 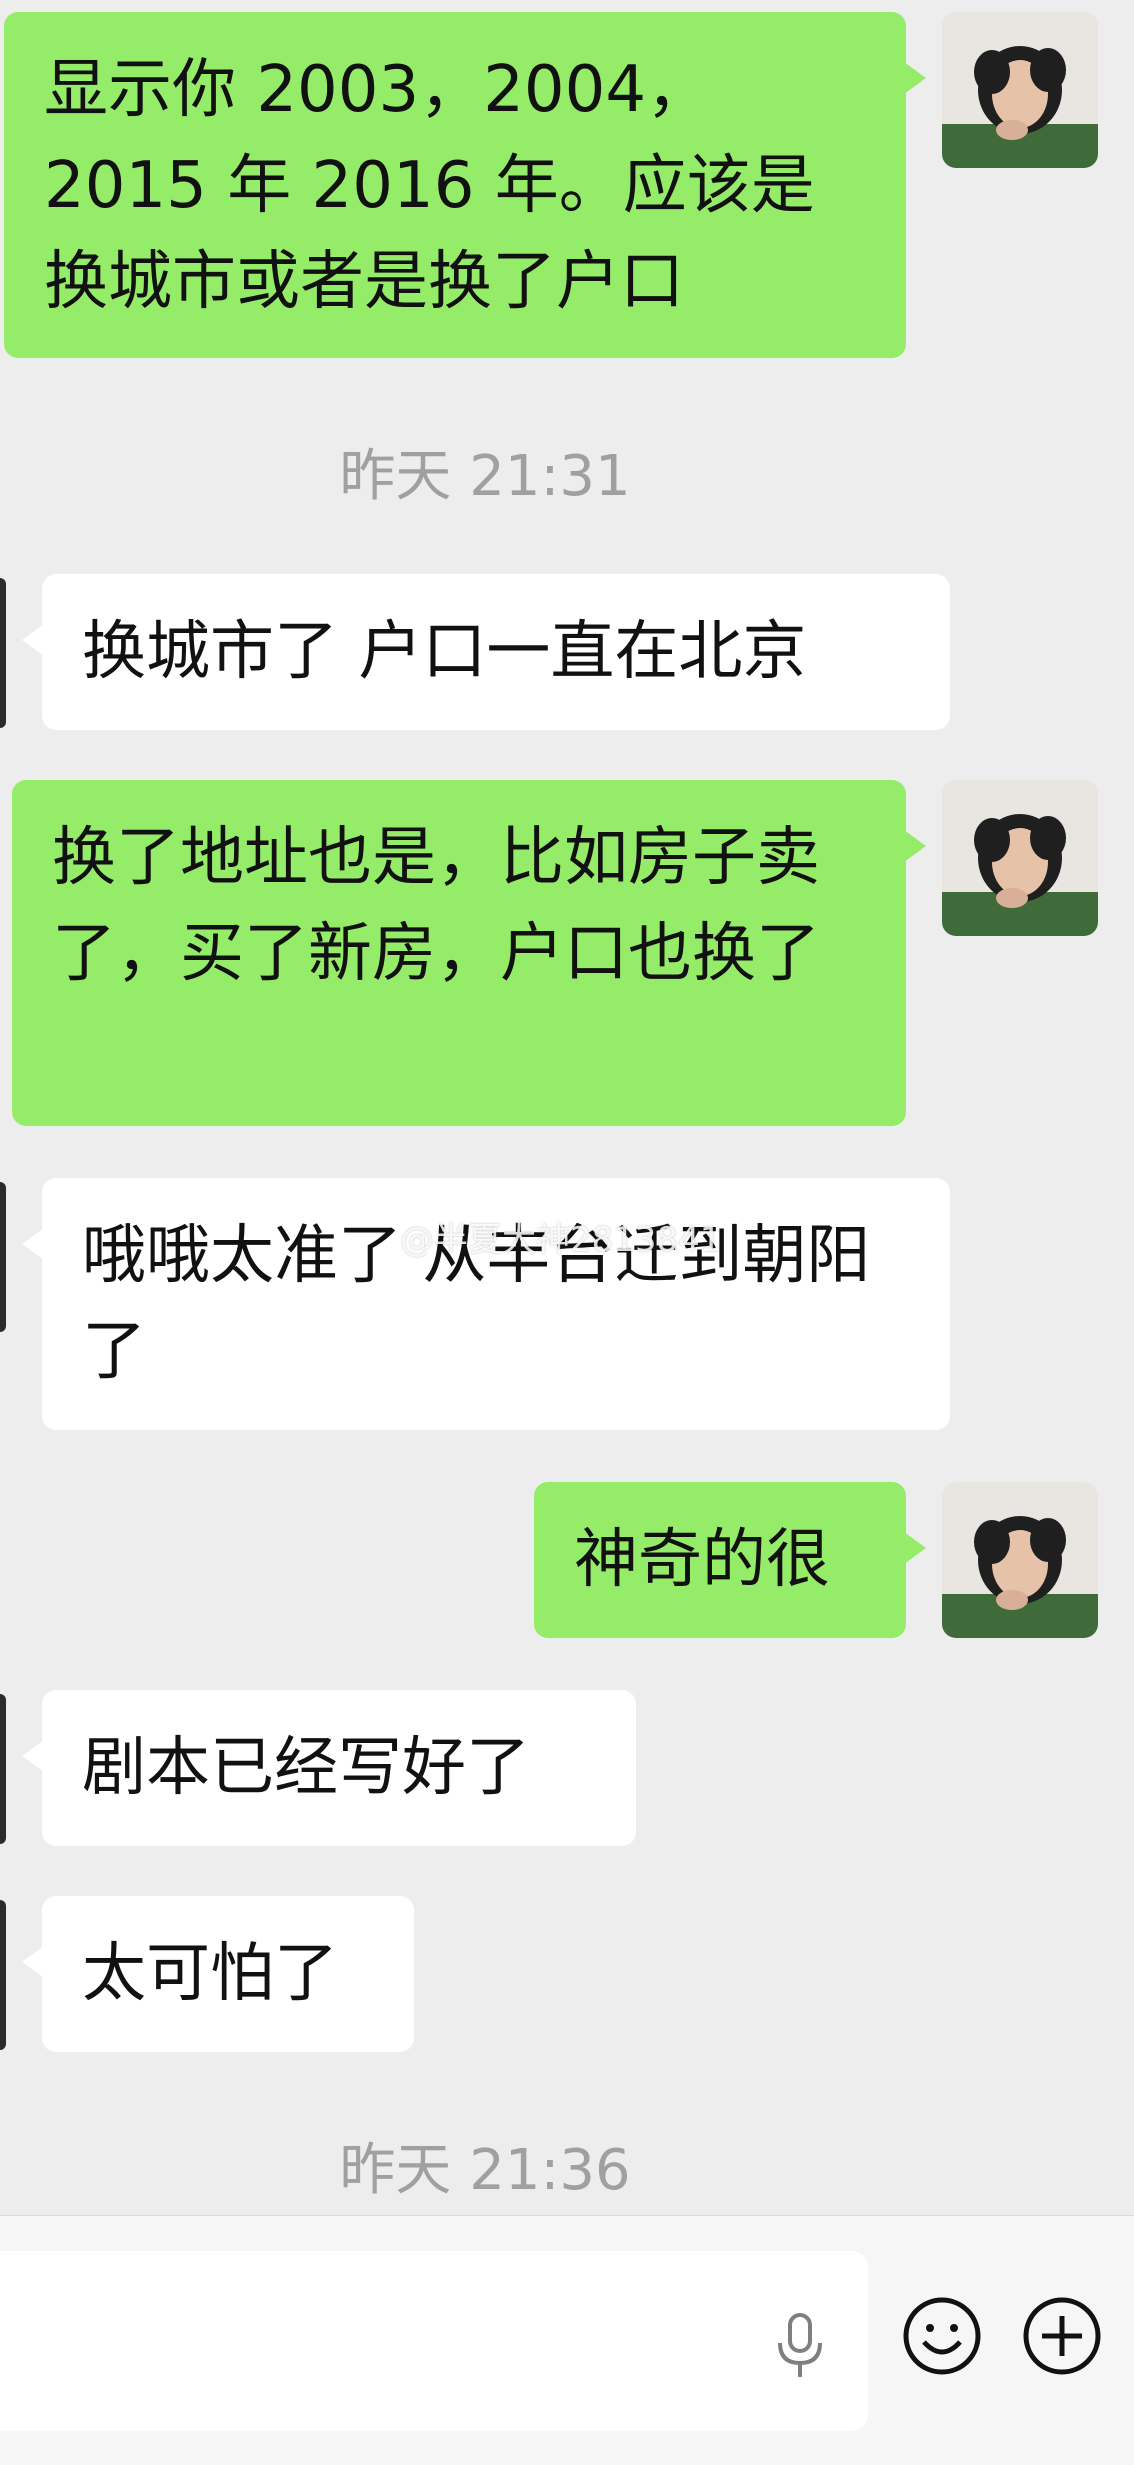 I want to click on smiley-face-icon, so click(x=942, y=2336).